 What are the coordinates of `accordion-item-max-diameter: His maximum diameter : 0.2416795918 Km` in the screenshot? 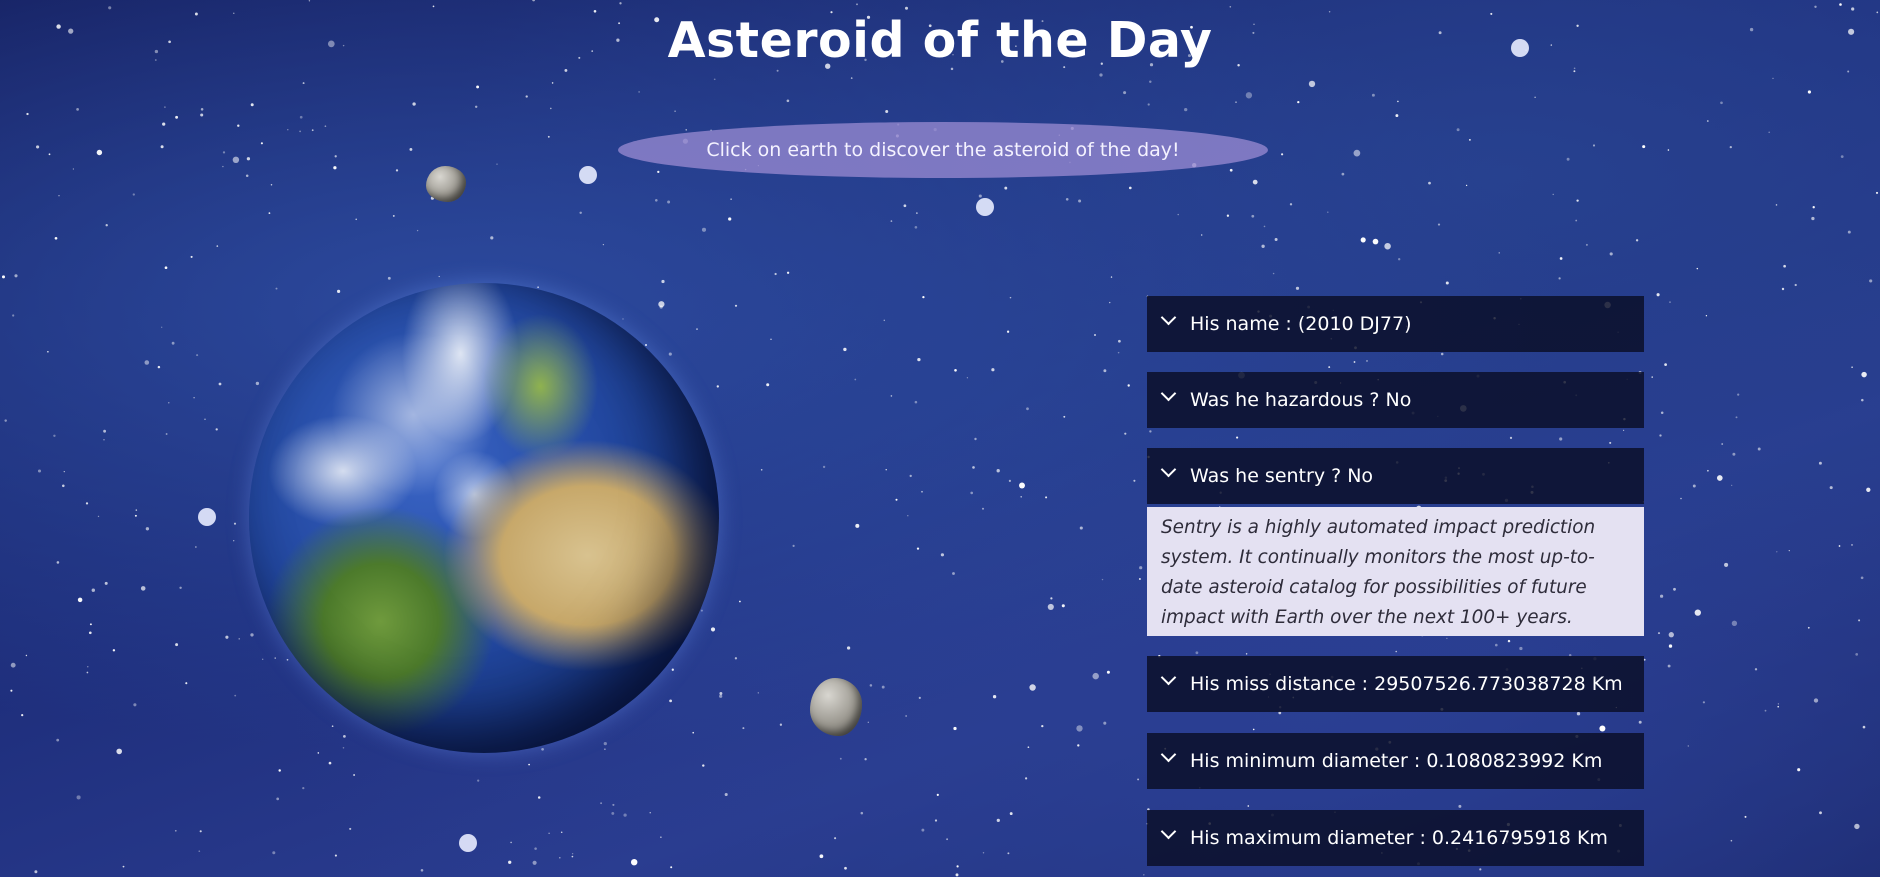 It's located at (1395, 838).